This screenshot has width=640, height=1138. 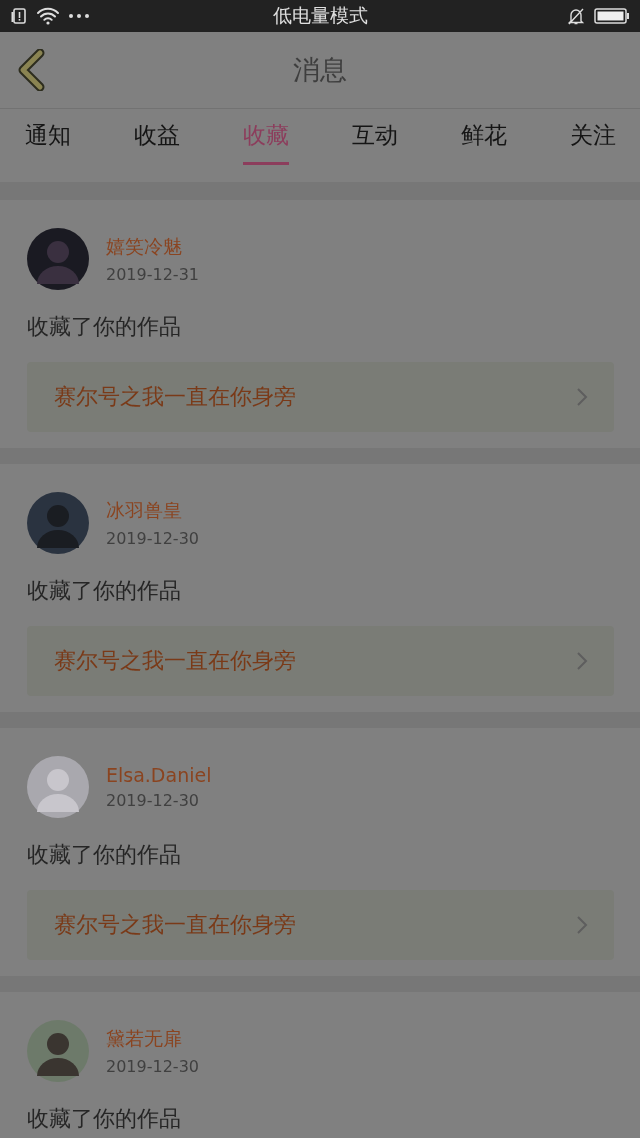 I want to click on tab: 互动, so click(x=375, y=137).